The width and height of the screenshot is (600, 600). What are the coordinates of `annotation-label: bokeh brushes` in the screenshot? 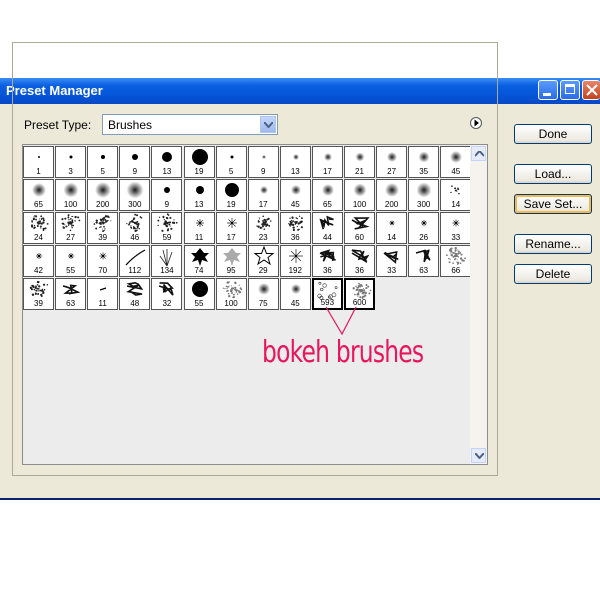 It's located at (343, 352).